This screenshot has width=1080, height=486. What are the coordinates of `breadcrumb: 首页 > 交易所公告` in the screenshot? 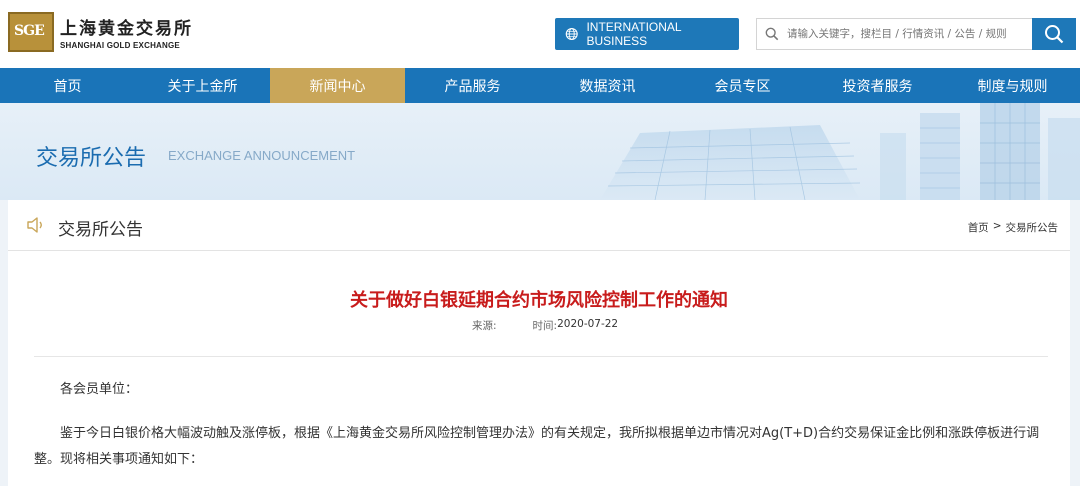 It's located at (1013, 227).